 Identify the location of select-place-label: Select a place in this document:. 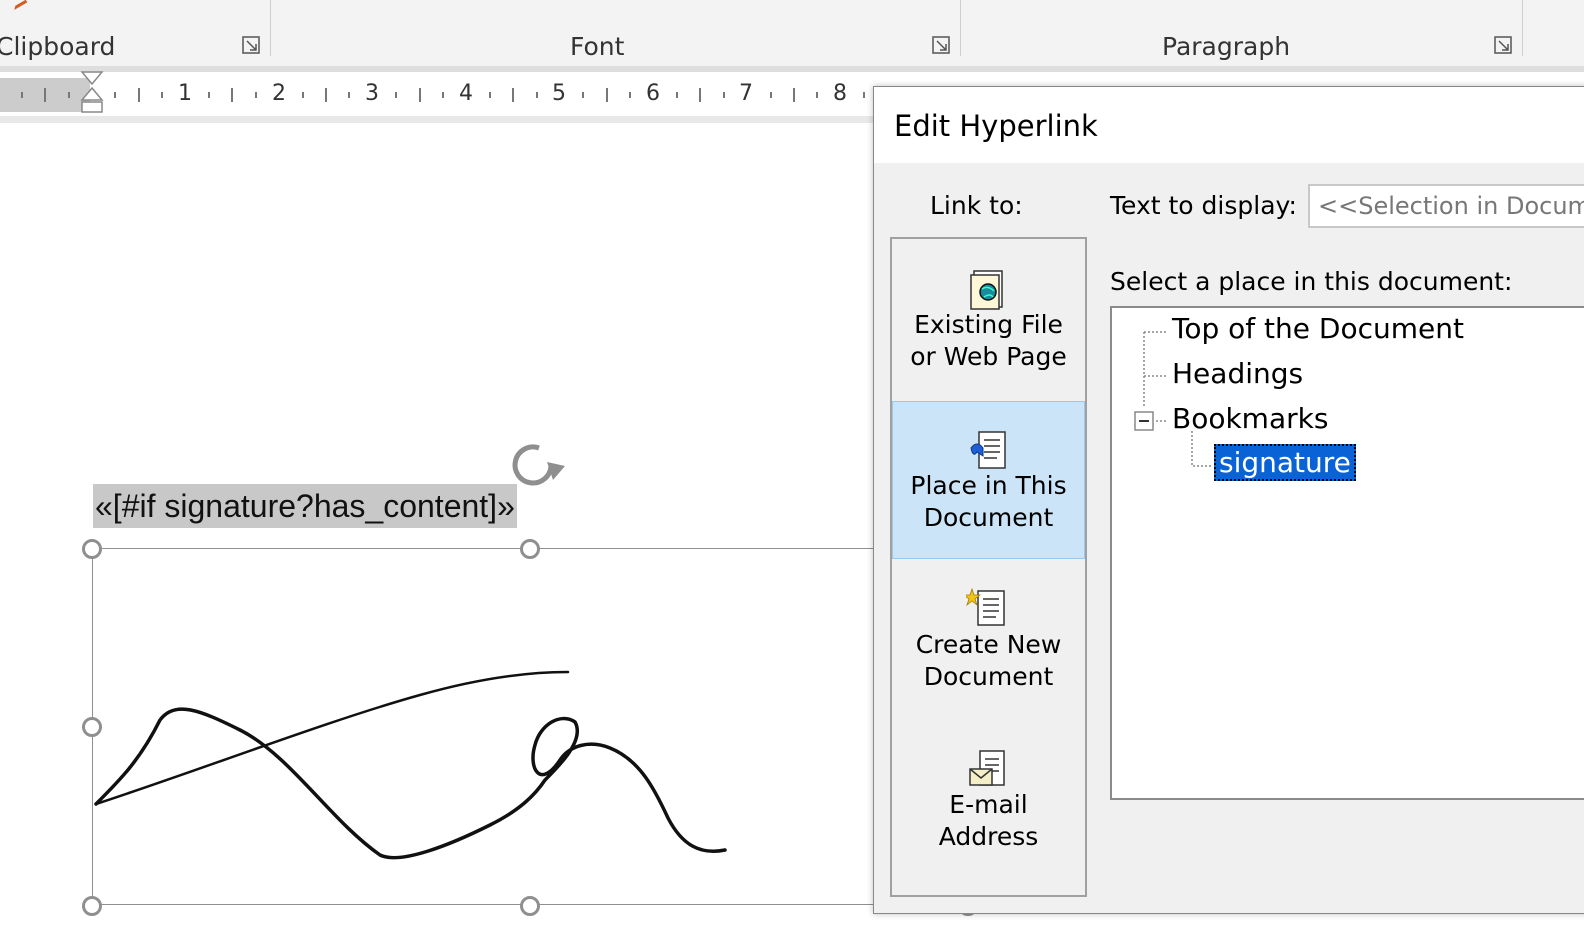
(1311, 281).